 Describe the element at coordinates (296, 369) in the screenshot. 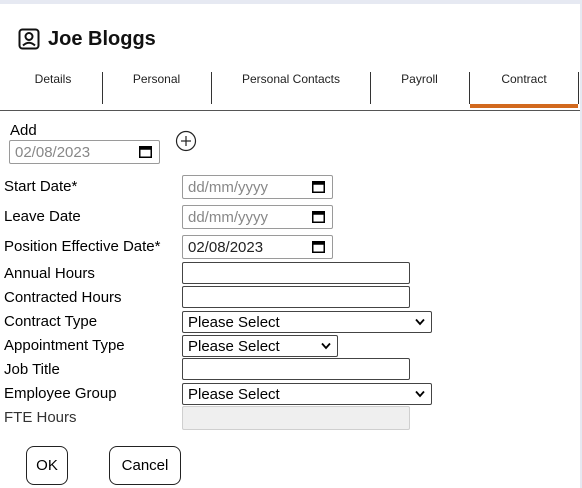

I see `job-title-input` at that location.